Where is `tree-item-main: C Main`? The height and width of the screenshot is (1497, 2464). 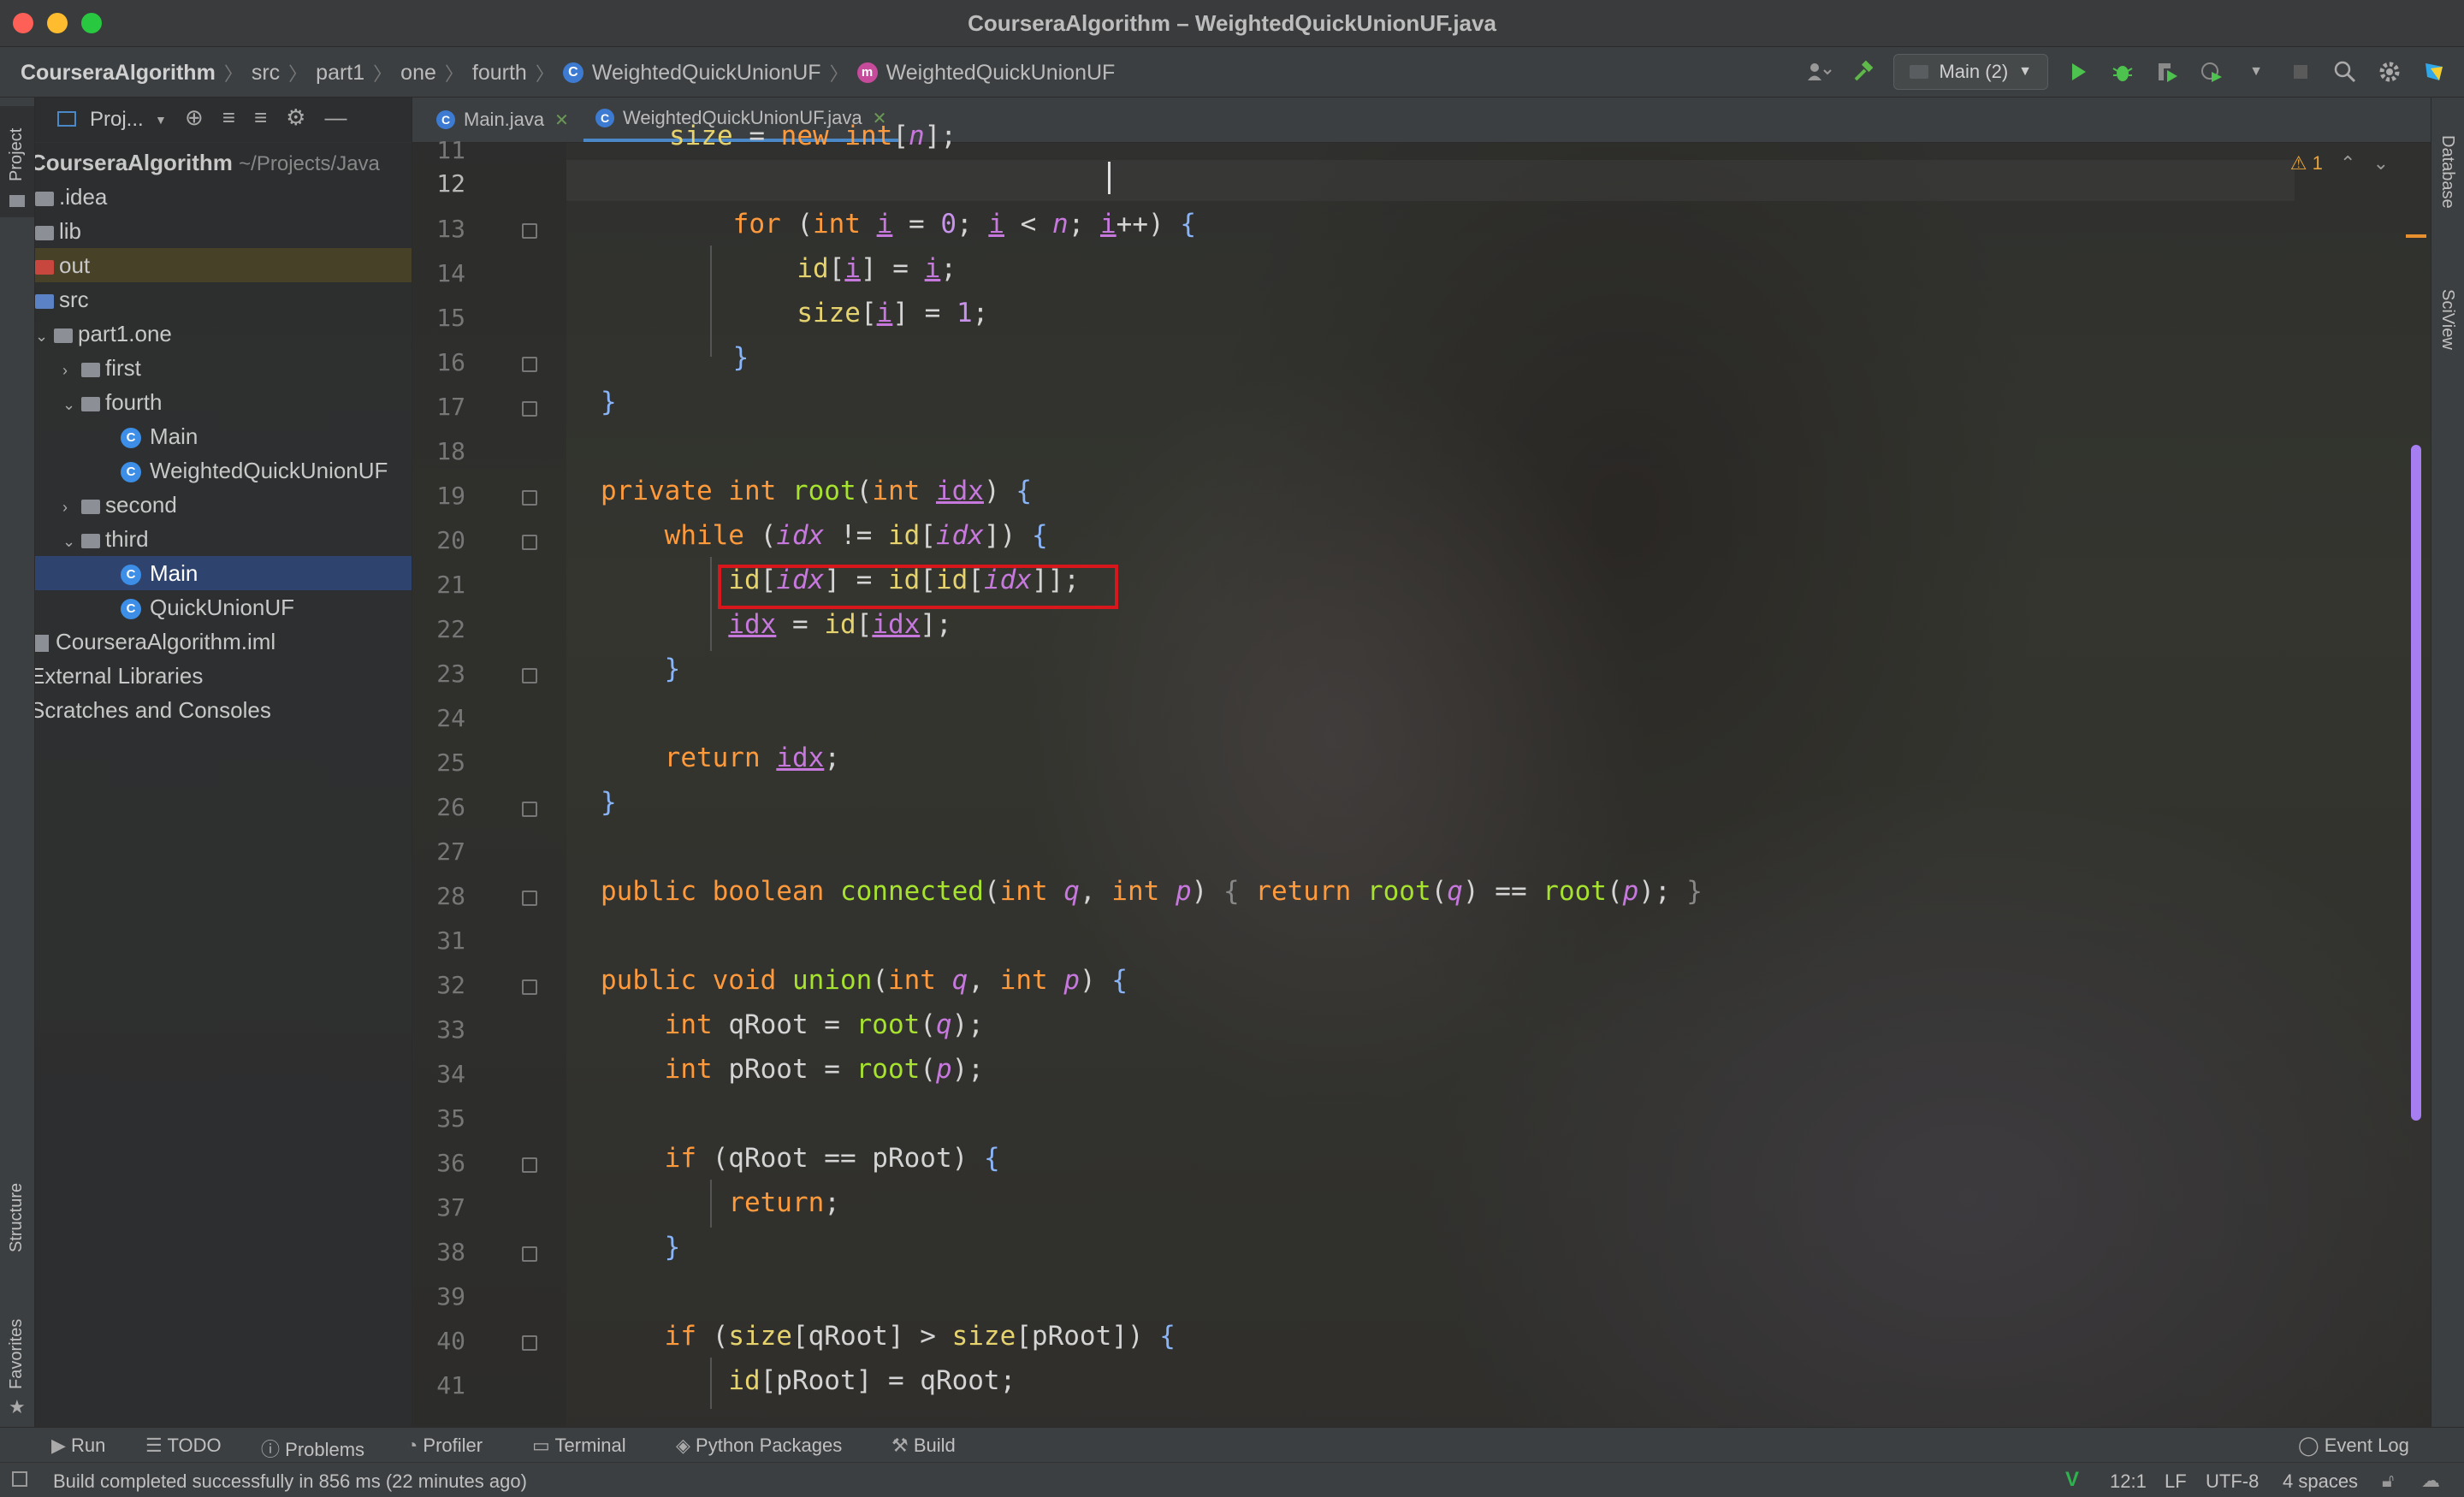
tree-item-main: C Main is located at coordinates (223, 436).